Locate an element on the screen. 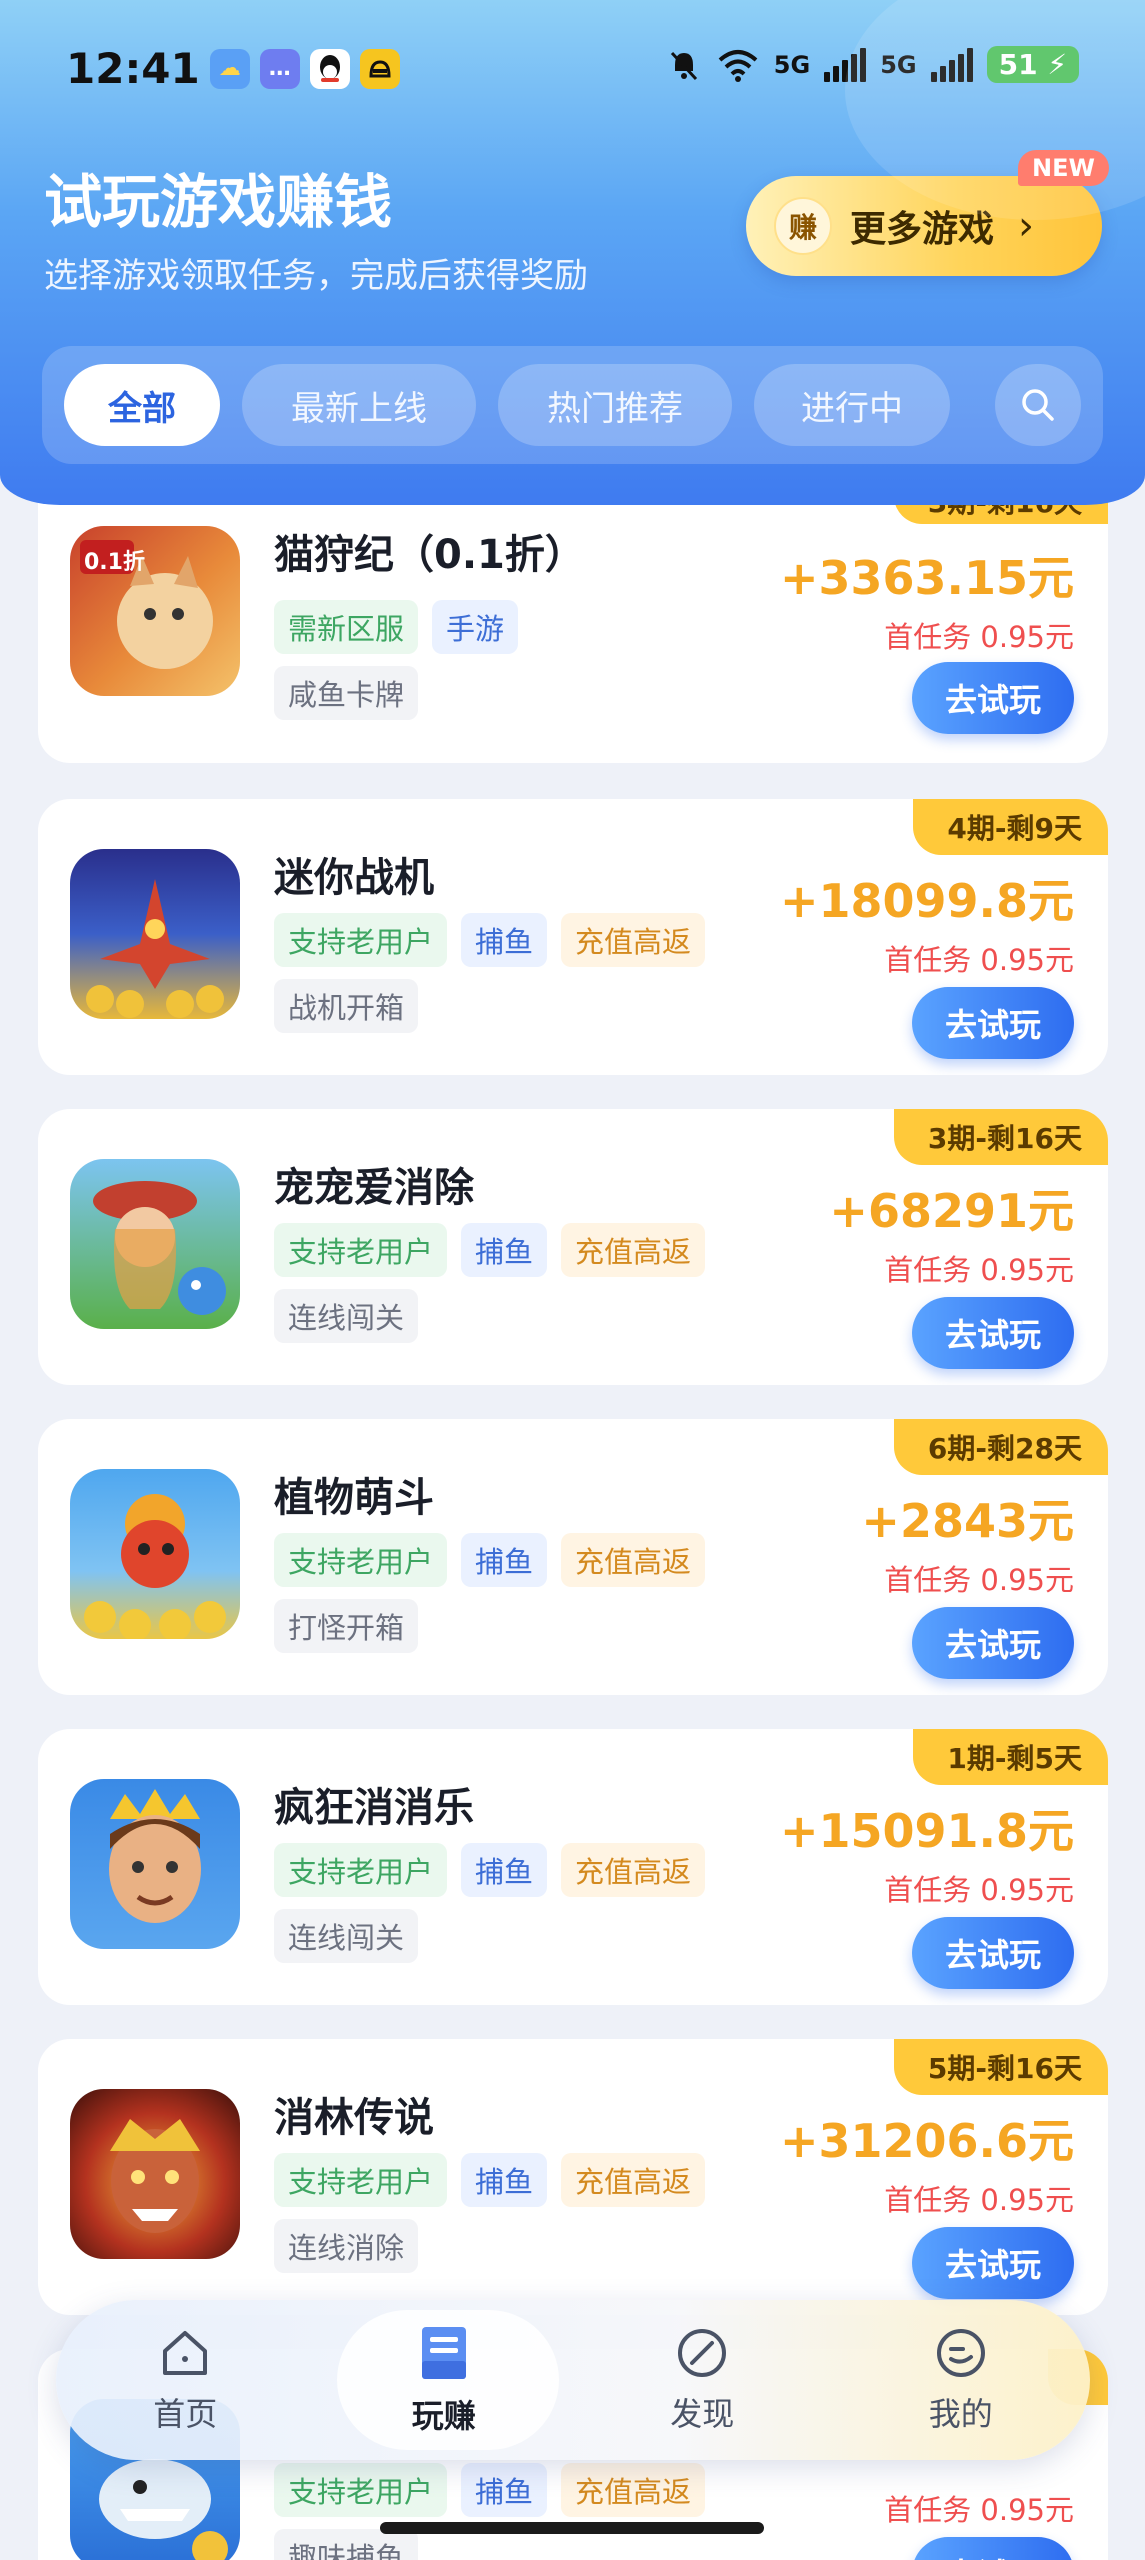 Image resolution: width=1145 pixels, height=2560 pixels. period-badge: 1期-剩5天 is located at coordinates (1010, 1757).